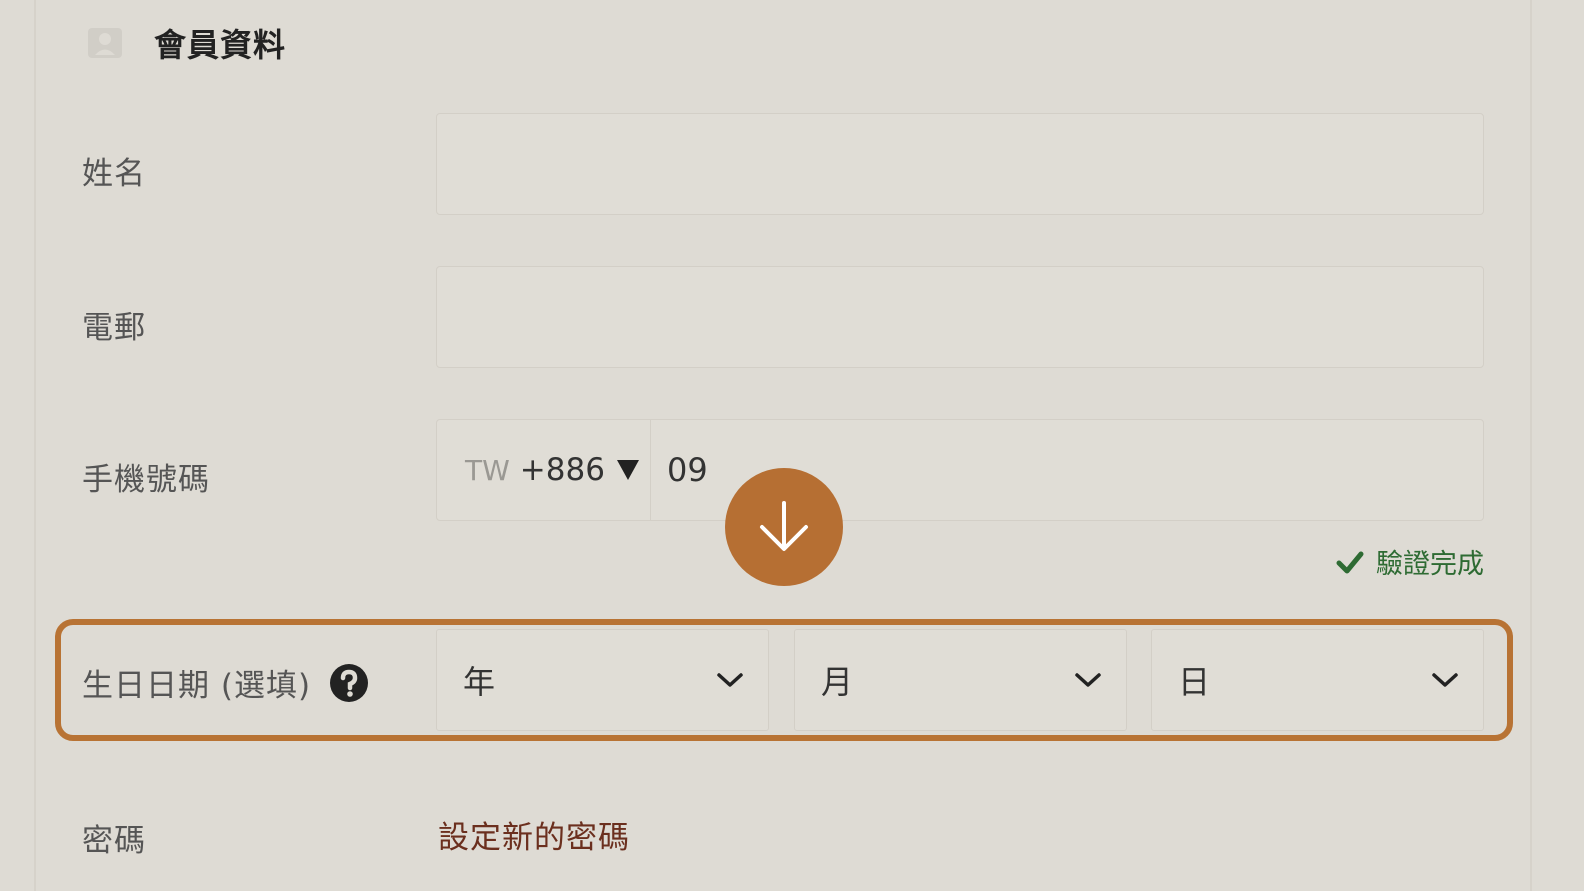 The height and width of the screenshot is (891, 1584). What do you see at coordinates (197, 686) in the screenshot?
I see `birthday-label: 生日日期 (選填)` at bounding box center [197, 686].